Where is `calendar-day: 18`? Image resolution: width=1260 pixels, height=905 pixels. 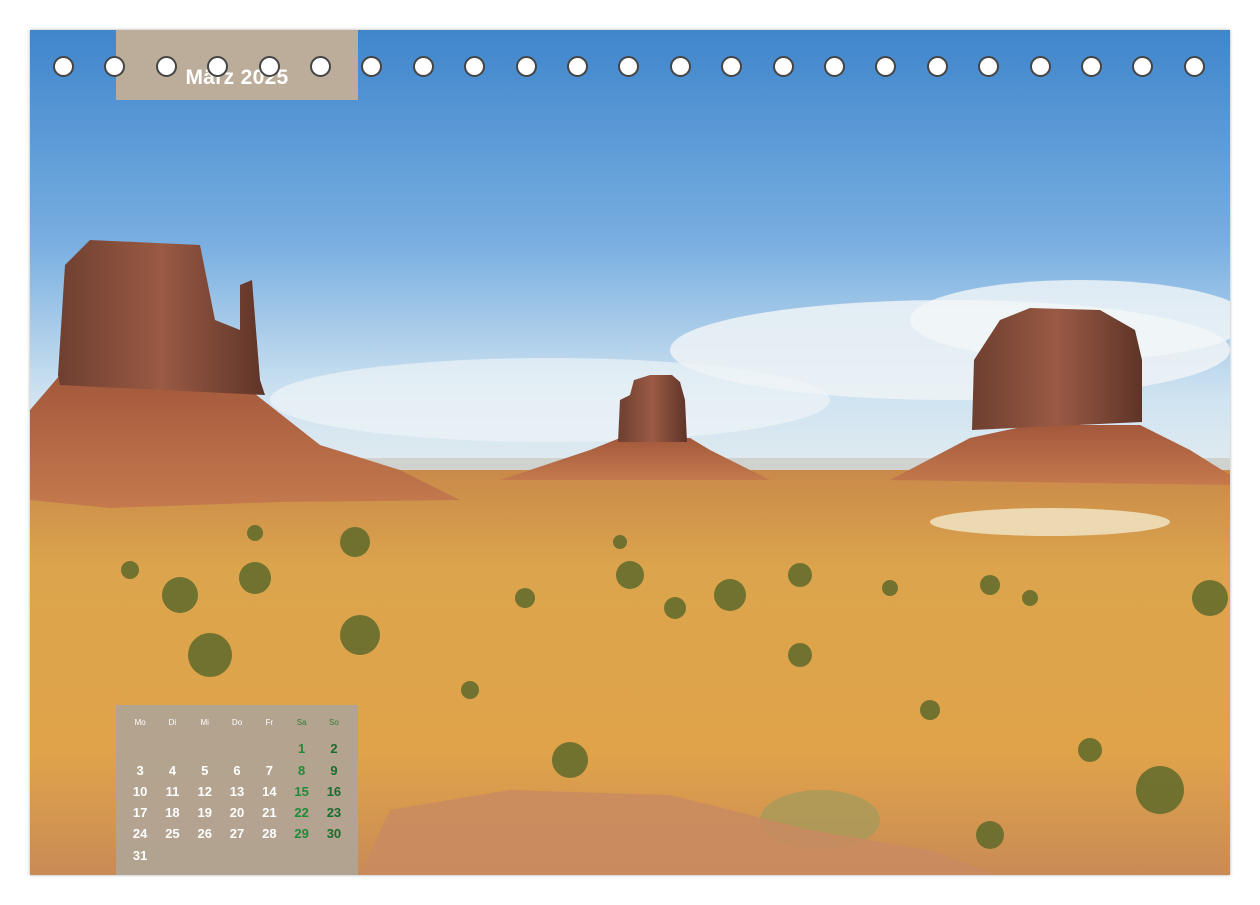 calendar-day: 18 is located at coordinates (172, 813).